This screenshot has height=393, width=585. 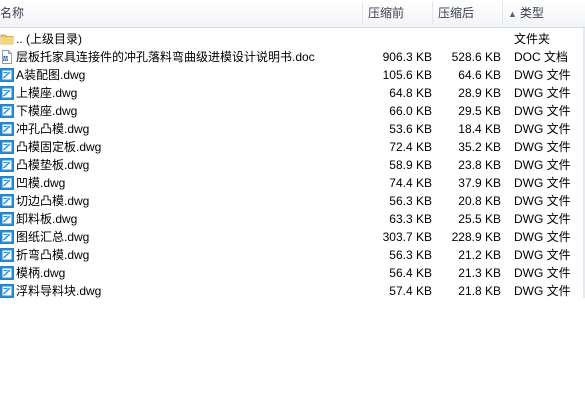 I want to click on file-original-size: 74.4 KB, so click(x=410, y=183).